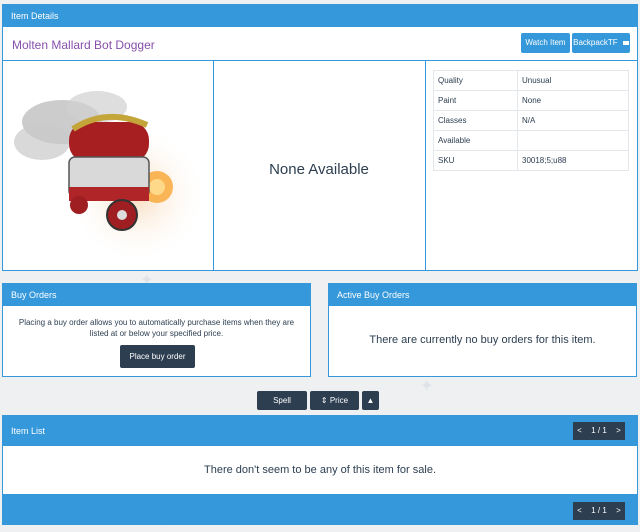 This screenshot has width=640, height=532. Describe the element at coordinates (108, 166) in the screenshot. I see `item-image` at that location.